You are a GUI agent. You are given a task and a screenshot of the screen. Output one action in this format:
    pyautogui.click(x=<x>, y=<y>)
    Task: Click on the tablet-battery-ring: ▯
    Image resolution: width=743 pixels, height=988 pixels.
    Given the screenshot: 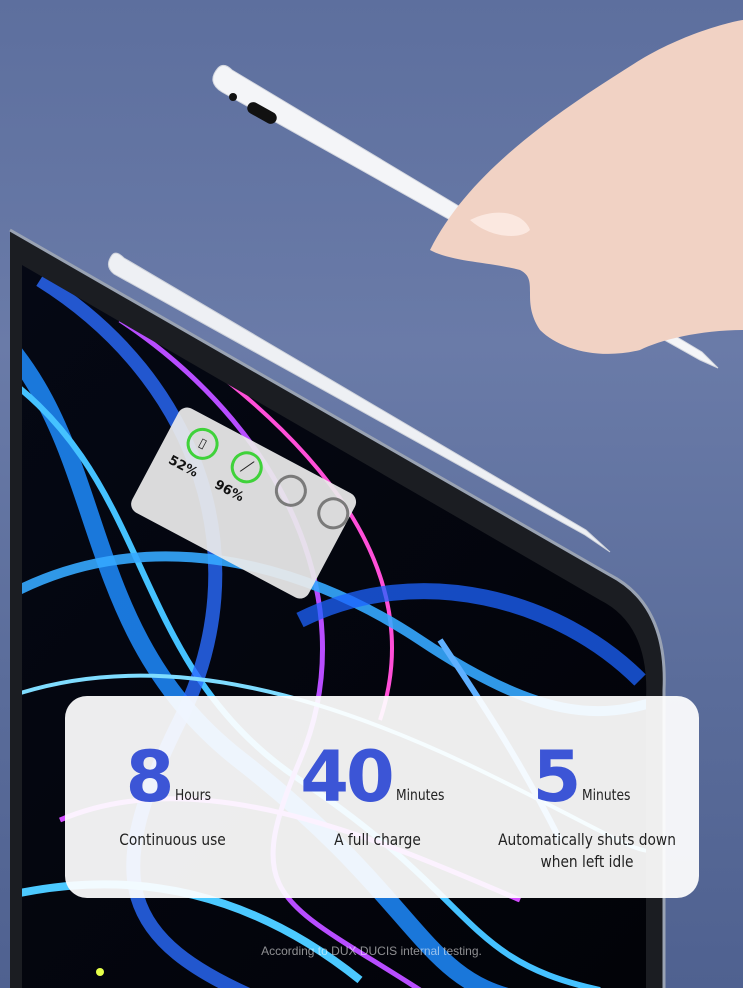 What is the action you would take?
    pyautogui.click(x=202, y=444)
    